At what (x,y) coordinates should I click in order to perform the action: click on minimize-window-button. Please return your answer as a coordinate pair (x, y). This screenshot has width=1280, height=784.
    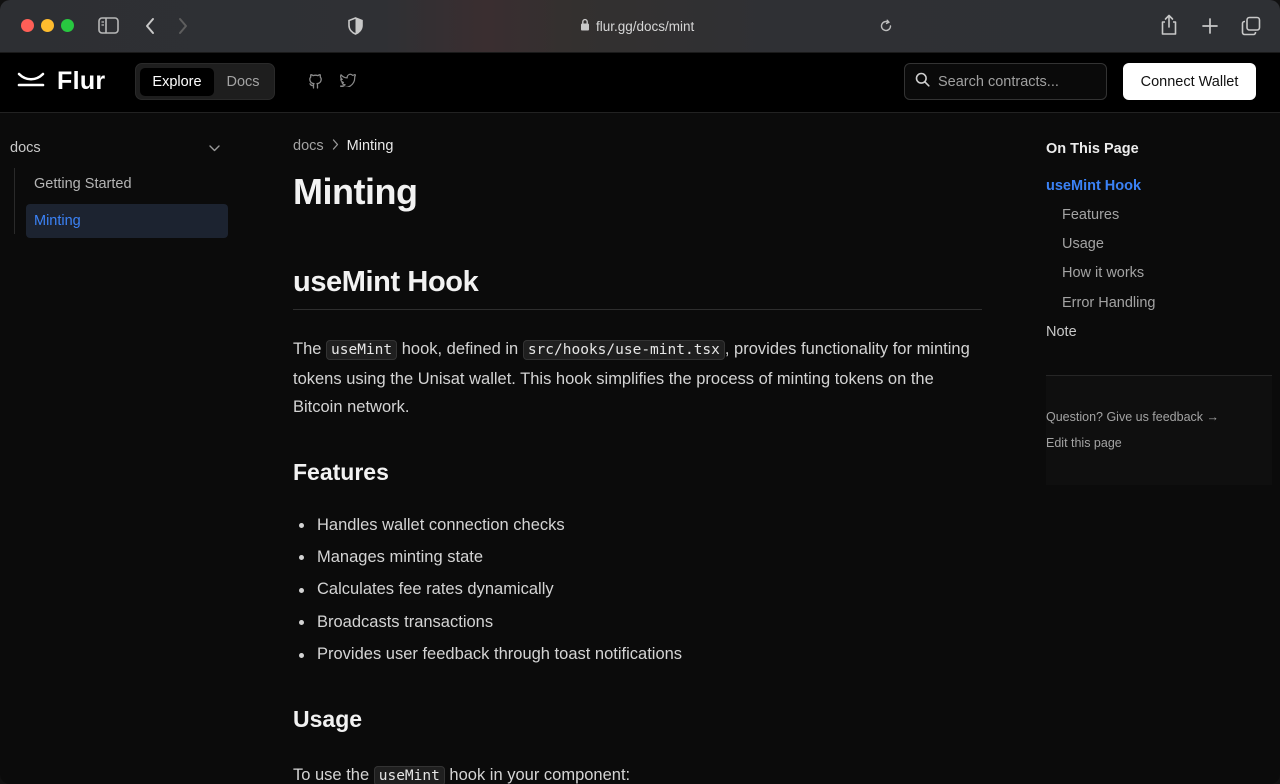
    Looking at the image, I should click on (47, 25).